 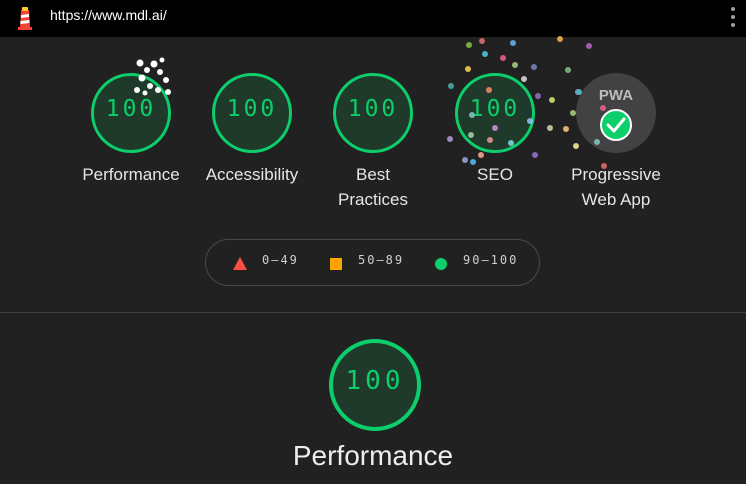 What do you see at coordinates (491, 260) in the screenshot?
I see `legend-range-pass: 90–100` at bounding box center [491, 260].